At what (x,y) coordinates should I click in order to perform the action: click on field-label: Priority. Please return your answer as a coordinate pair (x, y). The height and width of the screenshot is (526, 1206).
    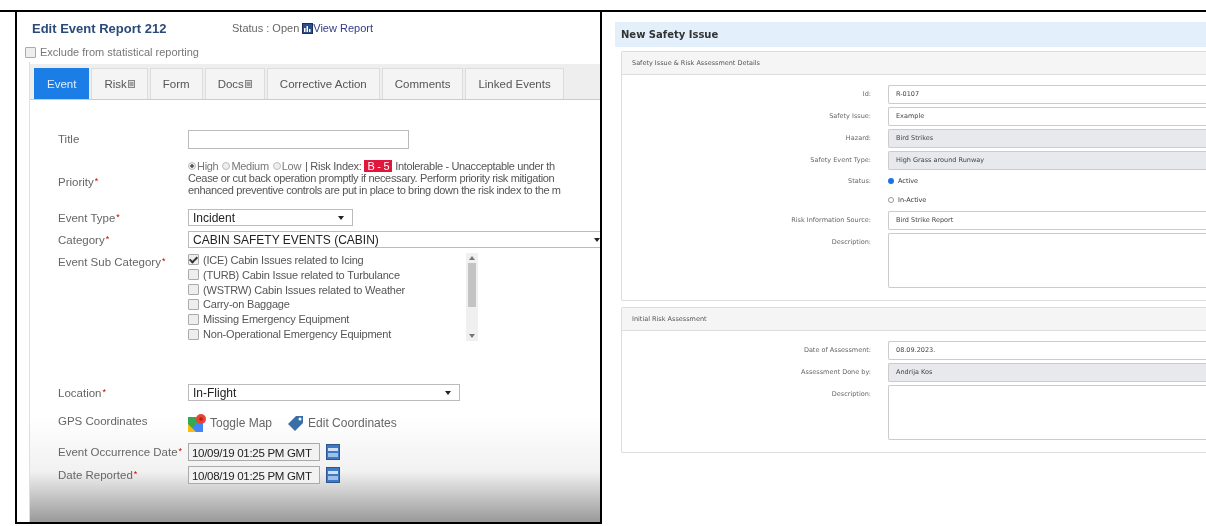
    Looking at the image, I should click on (76, 182).